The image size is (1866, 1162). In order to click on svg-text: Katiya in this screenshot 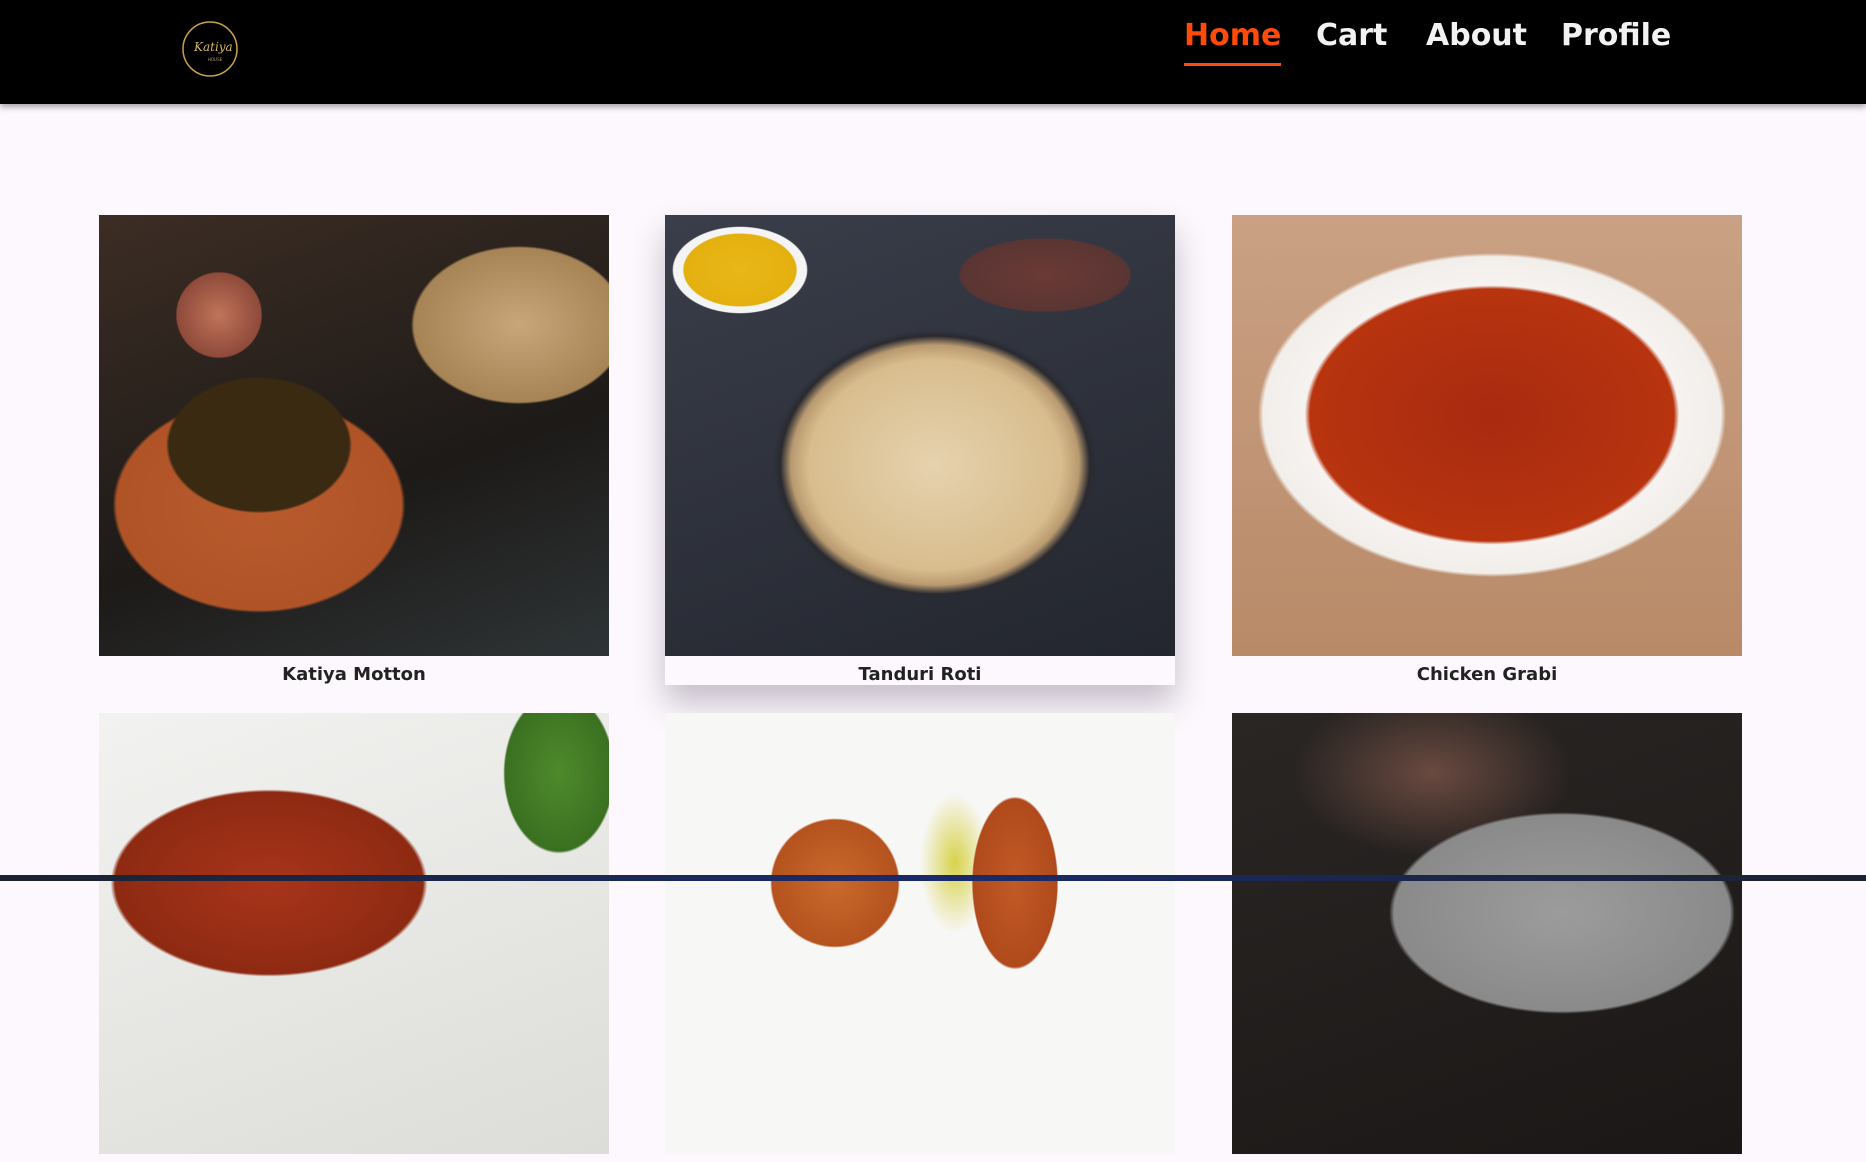, I will do `click(213, 47)`.